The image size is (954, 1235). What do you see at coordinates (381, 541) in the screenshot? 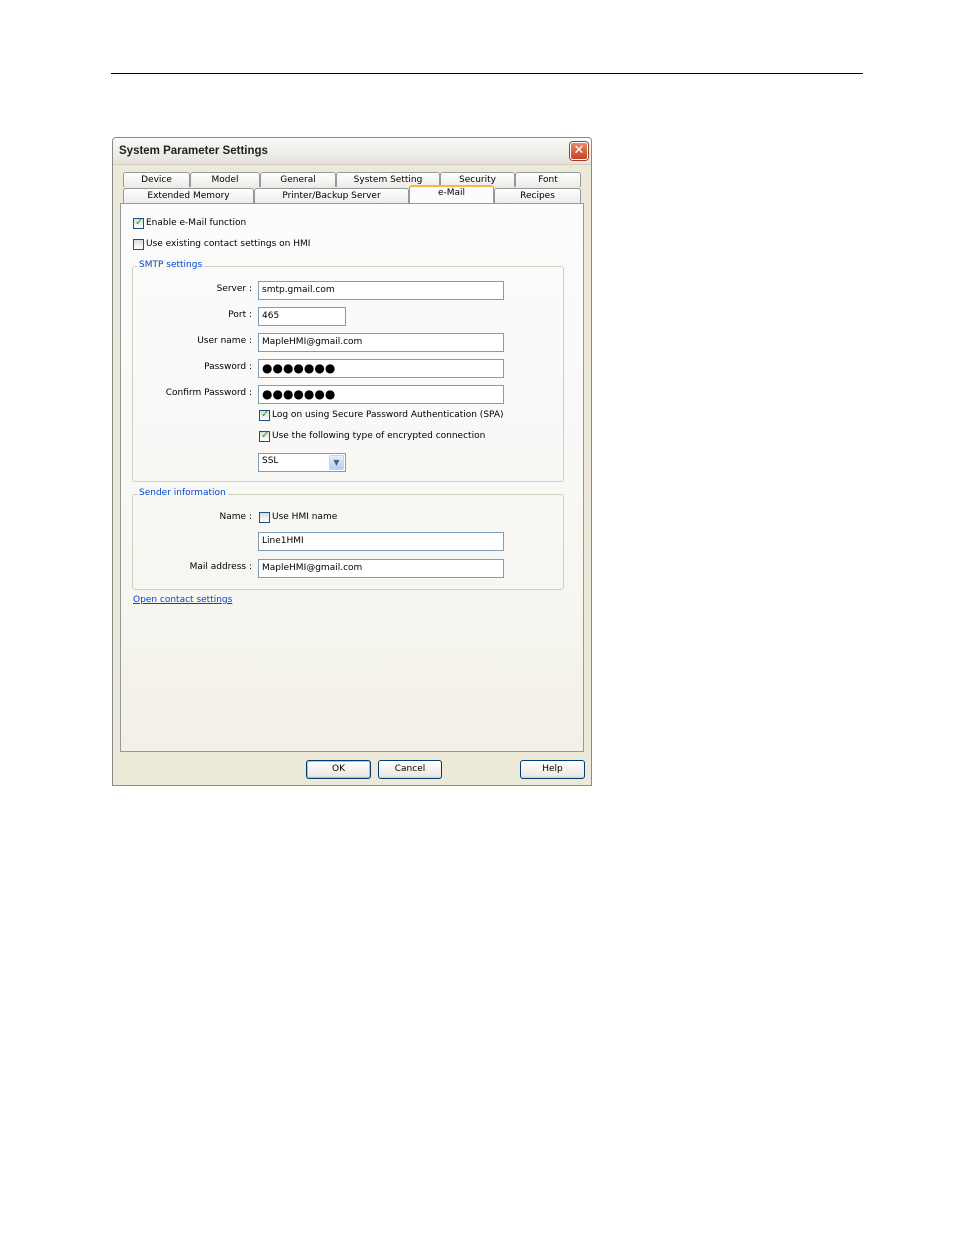
I see `sender-name-input: Line1HMI` at bounding box center [381, 541].